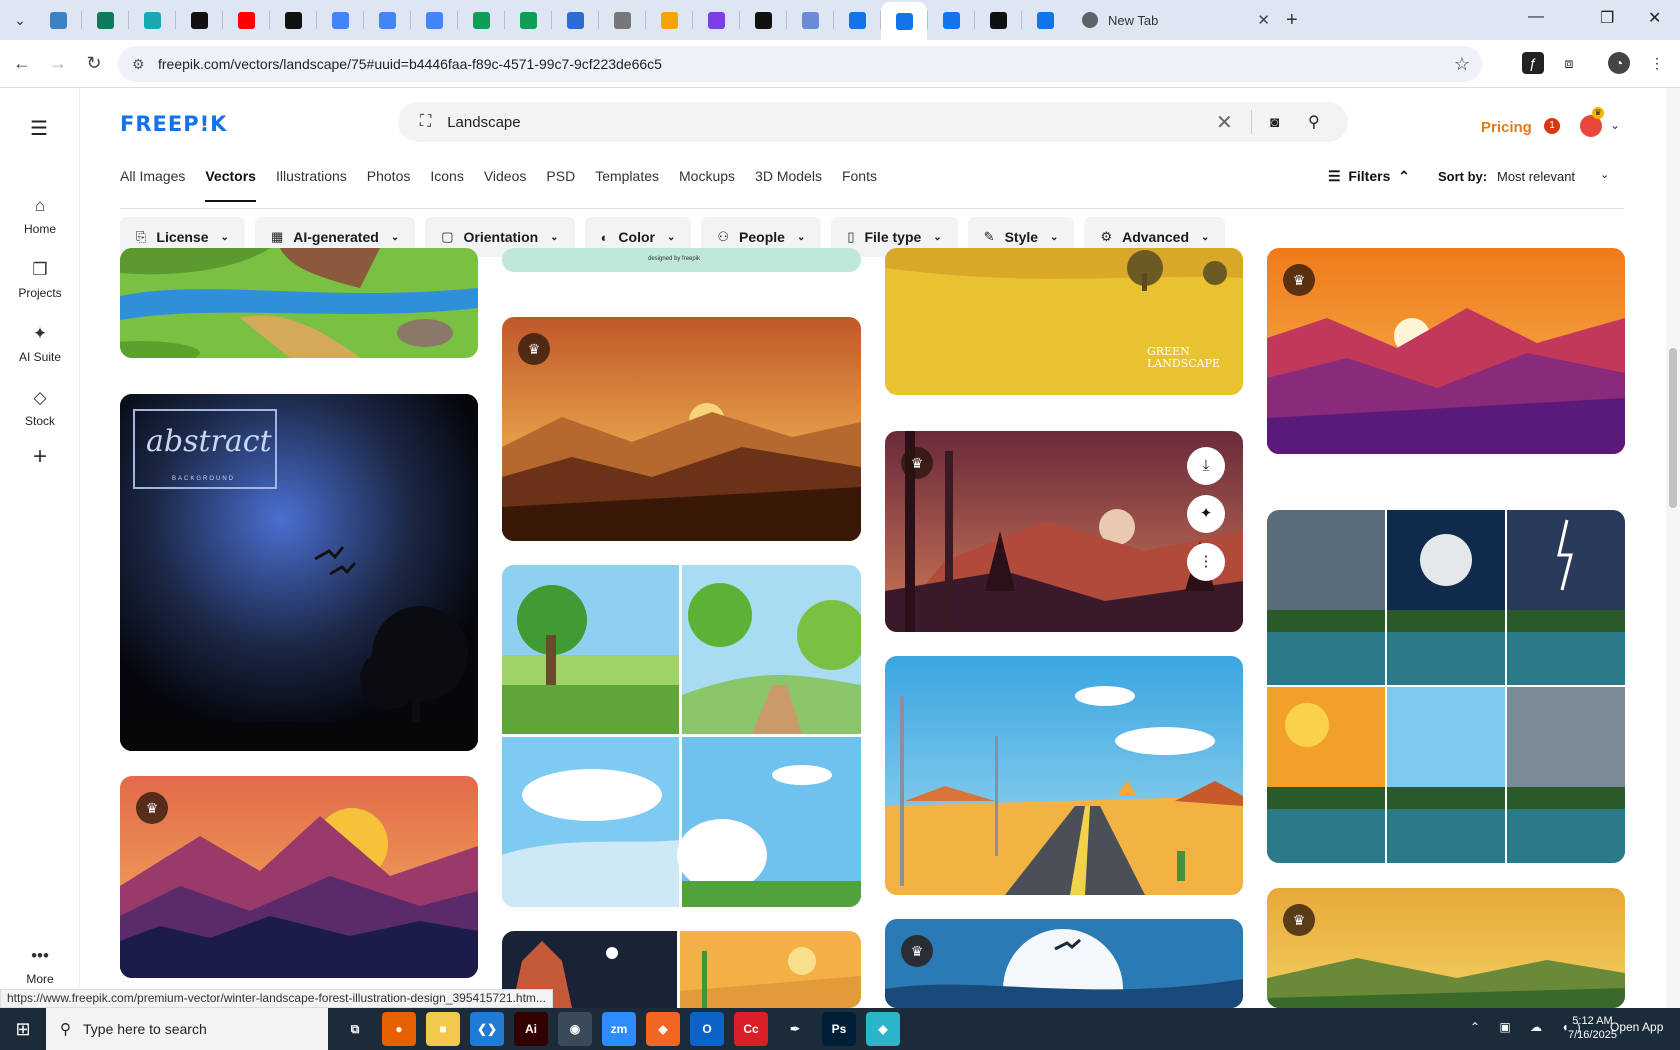 This screenshot has width=1680, height=1050. What do you see at coordinates (1174, 20) in the screenshot?
I see `tab-new-tab: New Tab ✕` at bounding box center [1174, 20].